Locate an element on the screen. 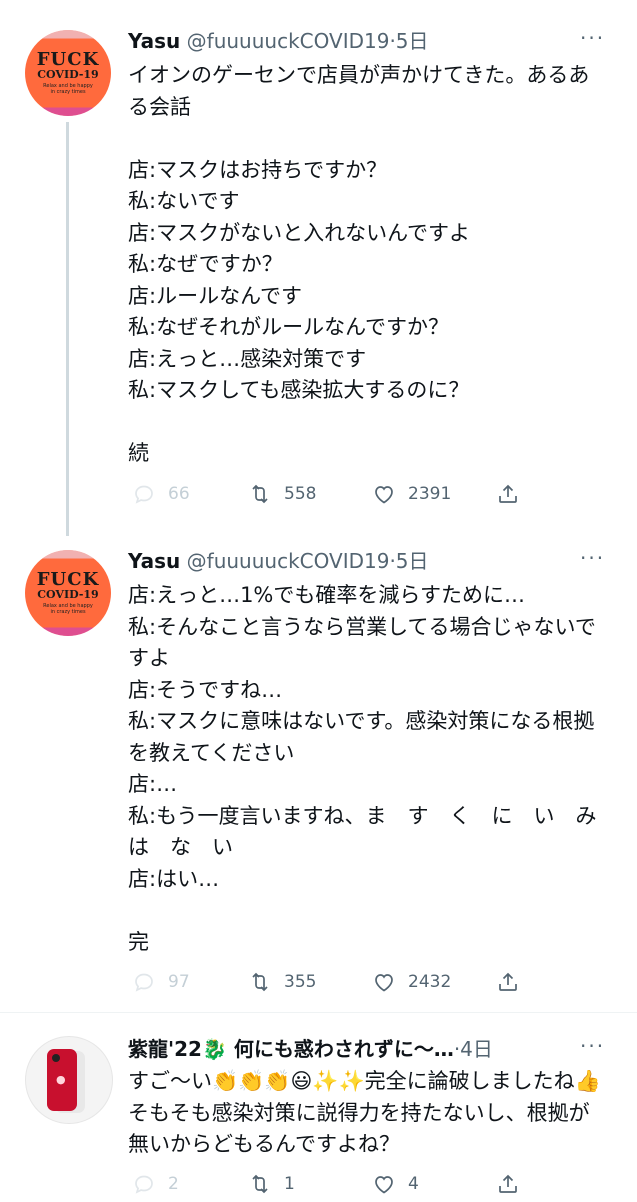 The width and height of the screenshot is (637, 1202). tweet-actions: 97 355 2432 is located at coordinates (338, 985).